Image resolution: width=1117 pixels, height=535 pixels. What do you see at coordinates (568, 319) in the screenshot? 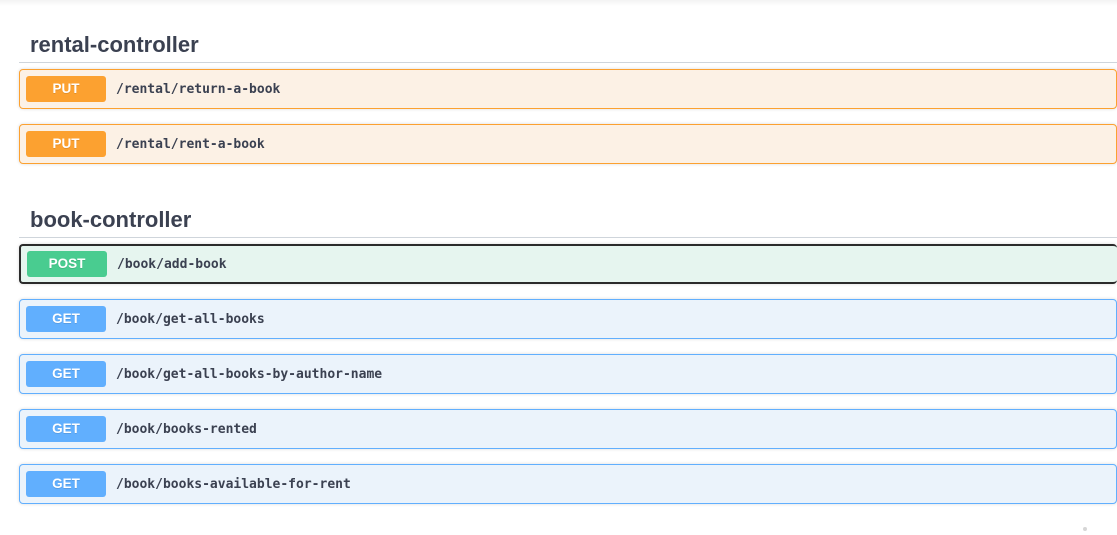
I see `operation-get-all-books: GET /book/get-all-books` at bounding box center [568, 319].